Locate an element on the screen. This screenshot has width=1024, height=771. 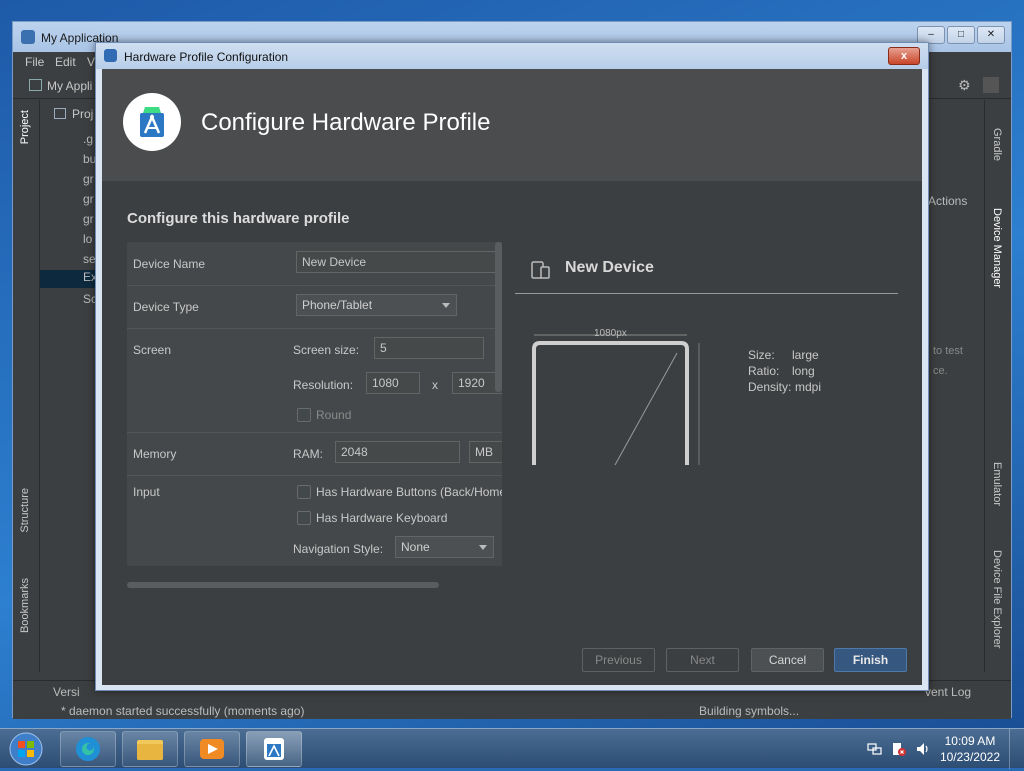
cancel-button: Cancel is located at coordinates (787, 660).